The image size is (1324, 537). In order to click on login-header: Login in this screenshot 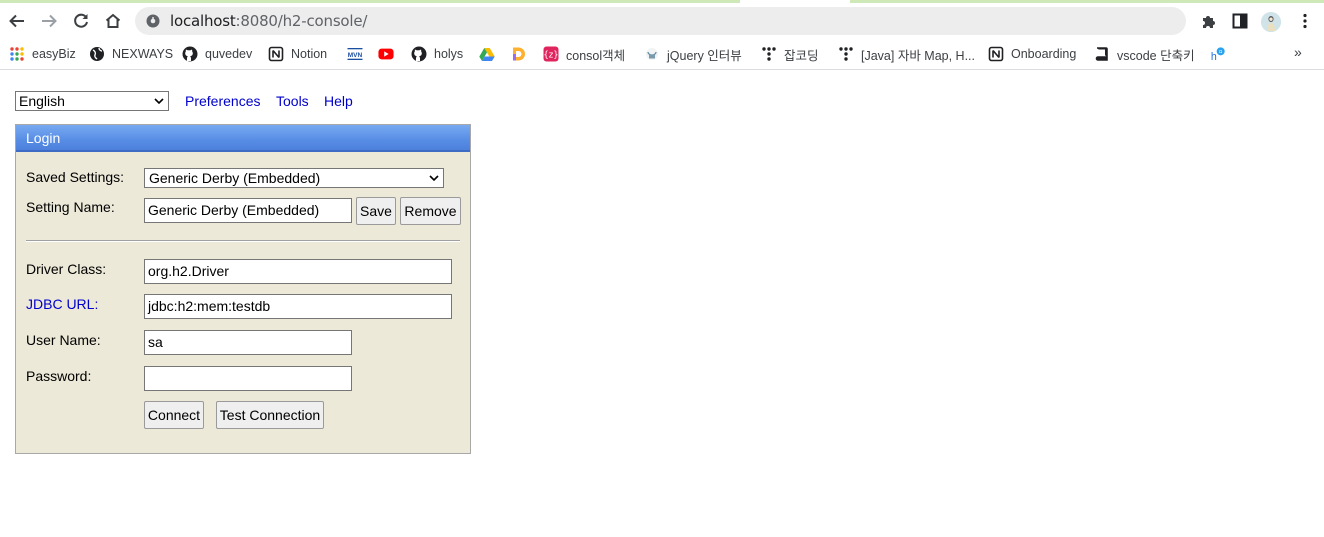, I will do `click(243, 138)`.